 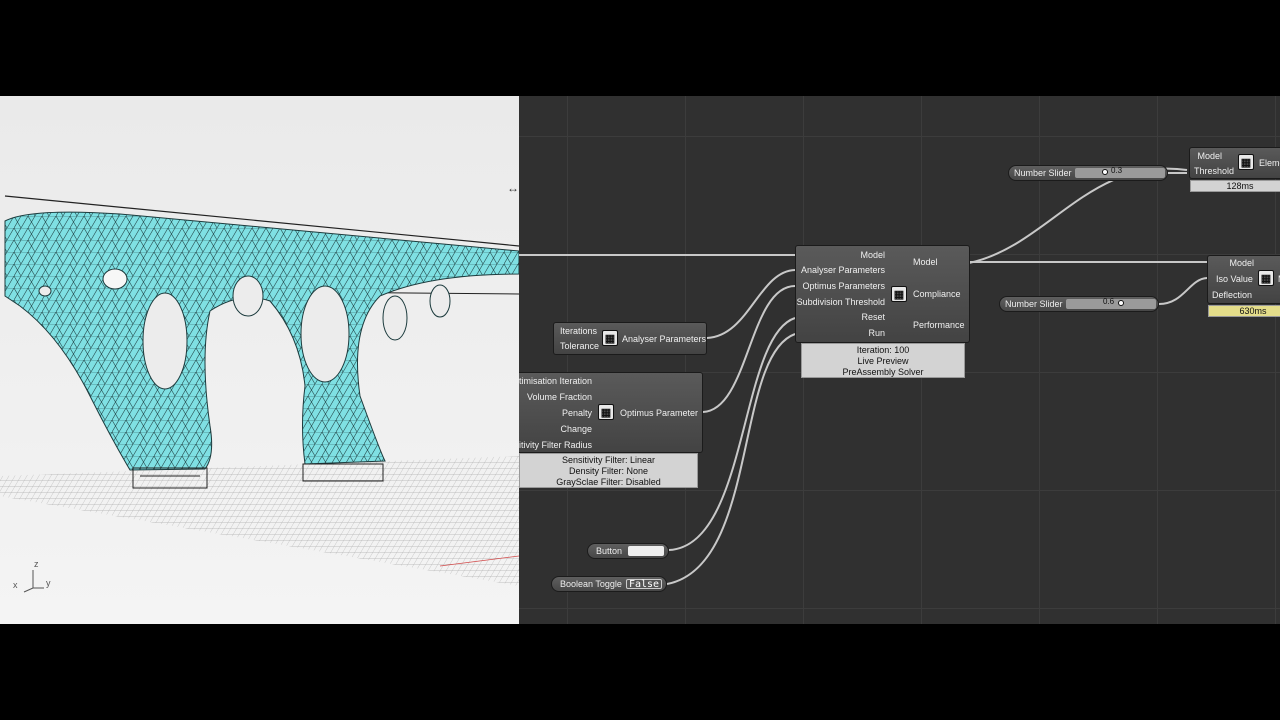 What do you see at coordinates (261, 341) in the screenshot?
I see `topology-mesh` at bounding box center [261, 341].